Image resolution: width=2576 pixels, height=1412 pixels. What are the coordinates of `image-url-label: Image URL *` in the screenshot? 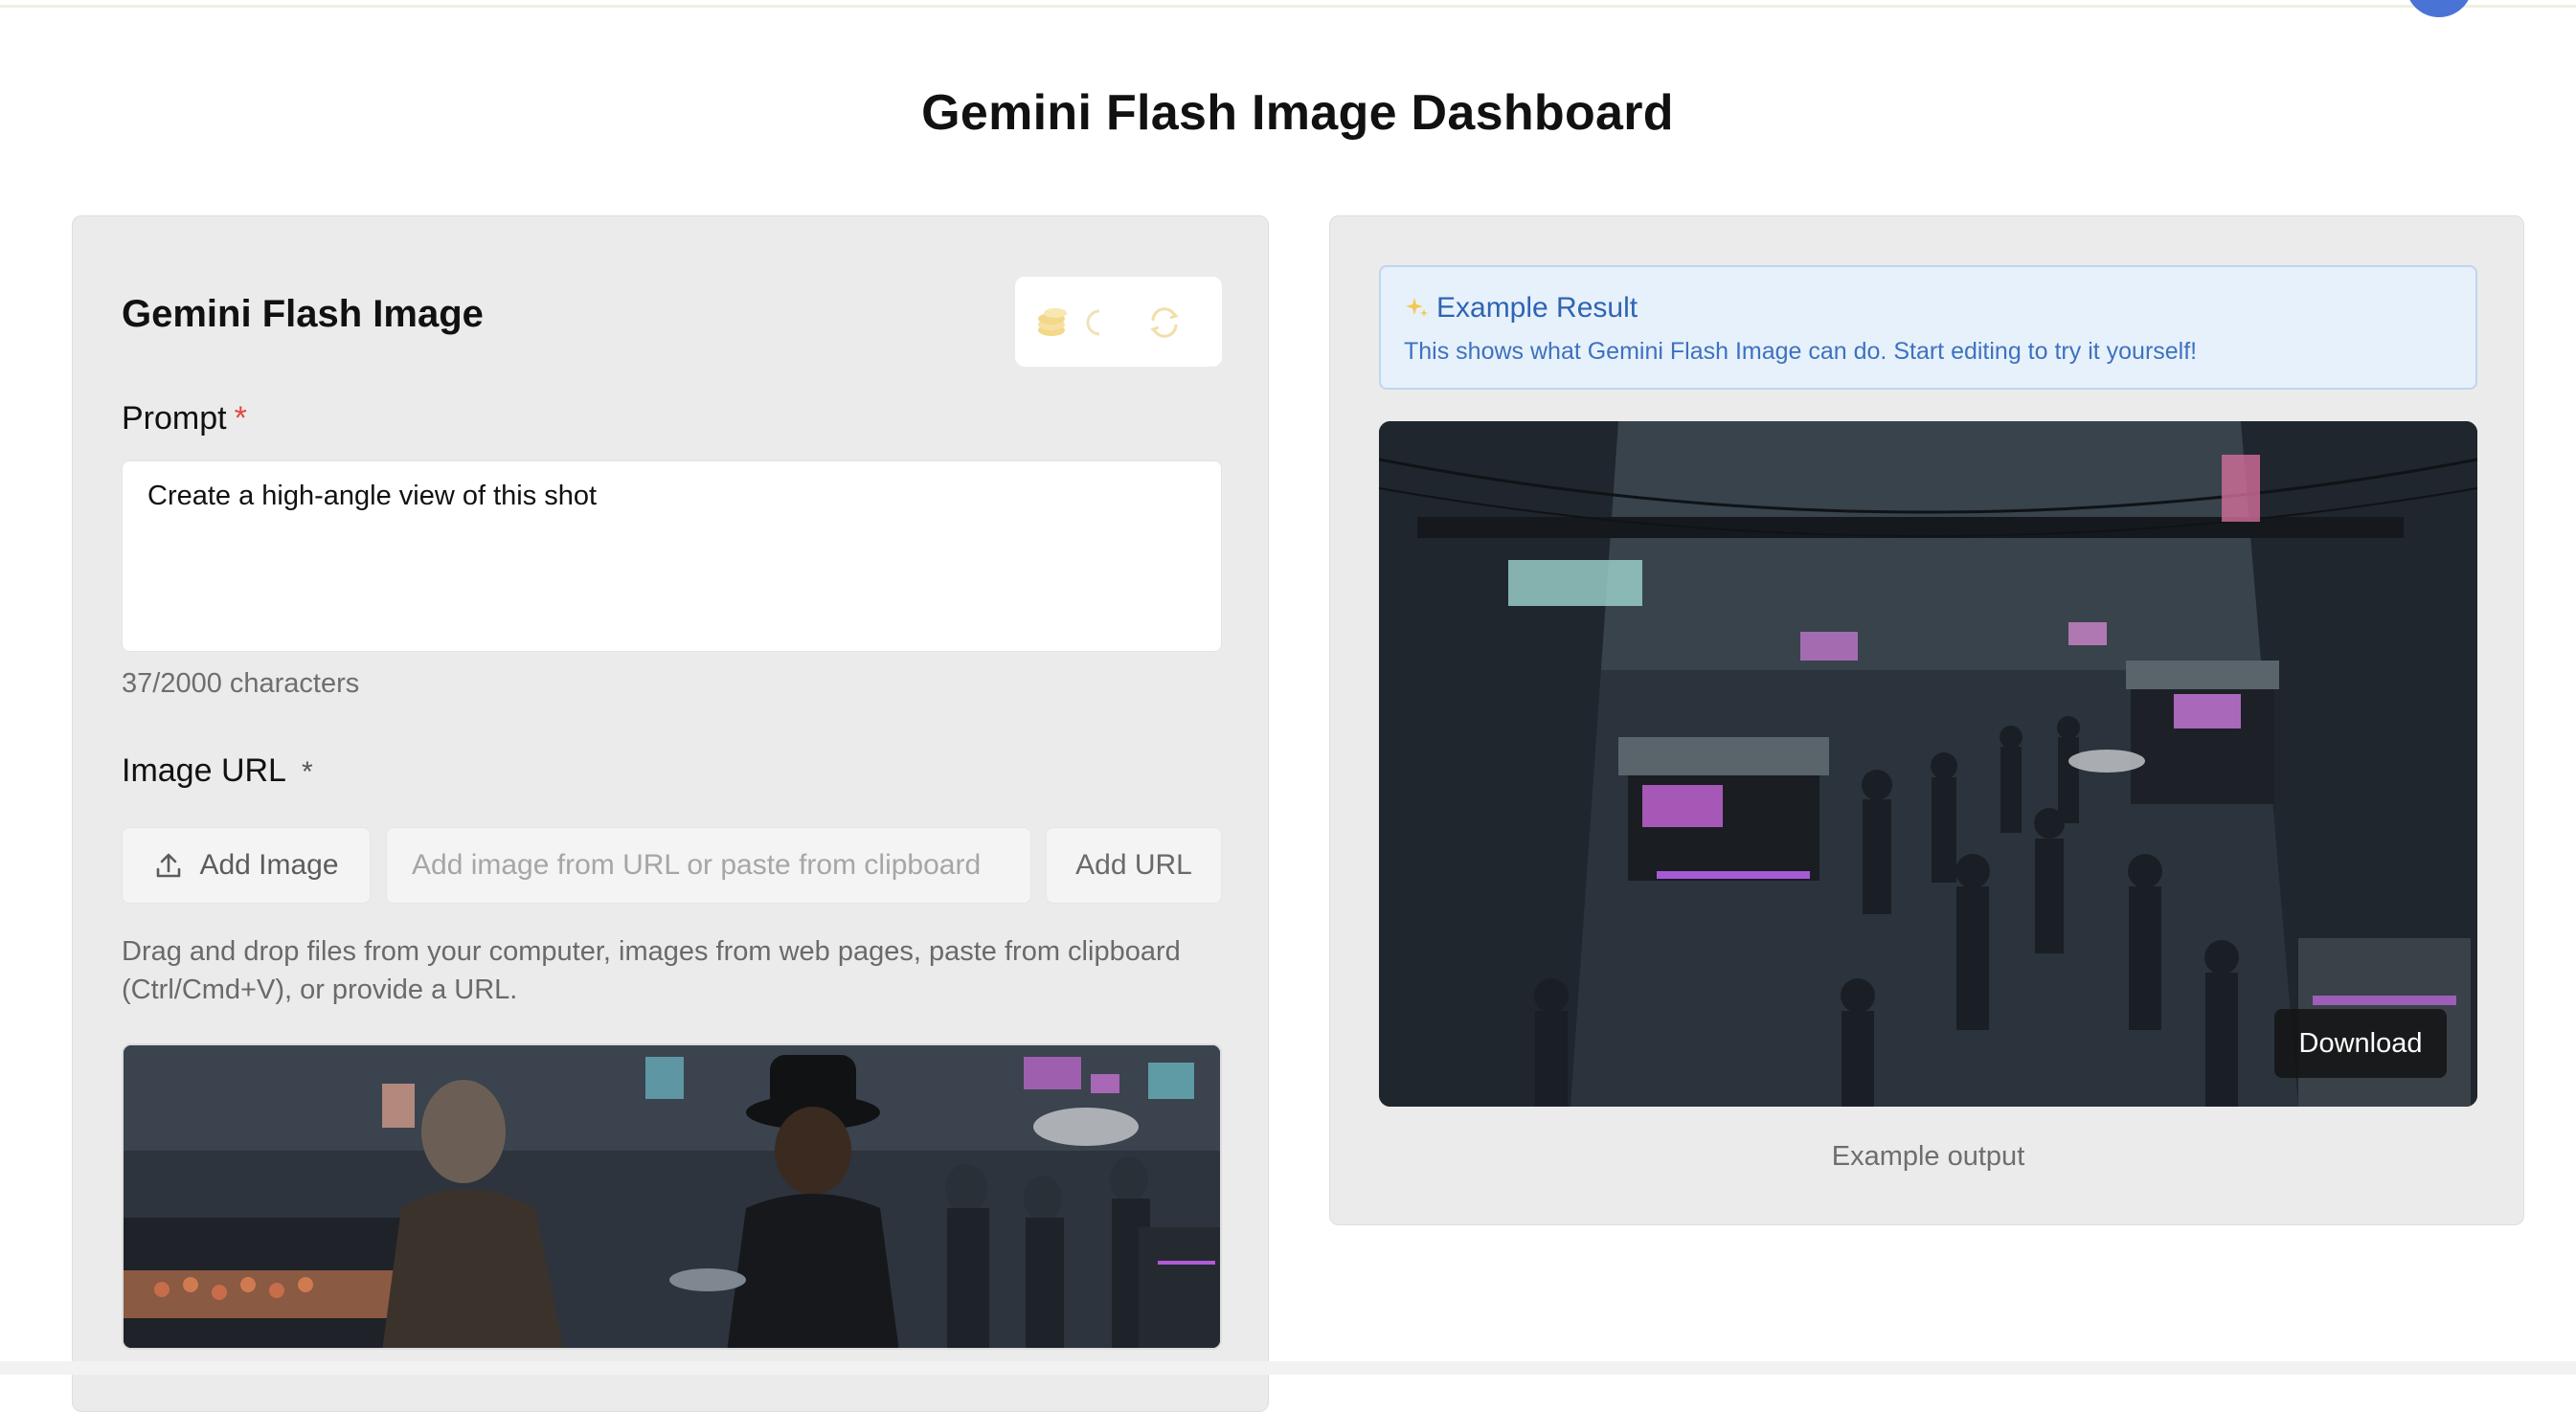 It's located at (217, 771).